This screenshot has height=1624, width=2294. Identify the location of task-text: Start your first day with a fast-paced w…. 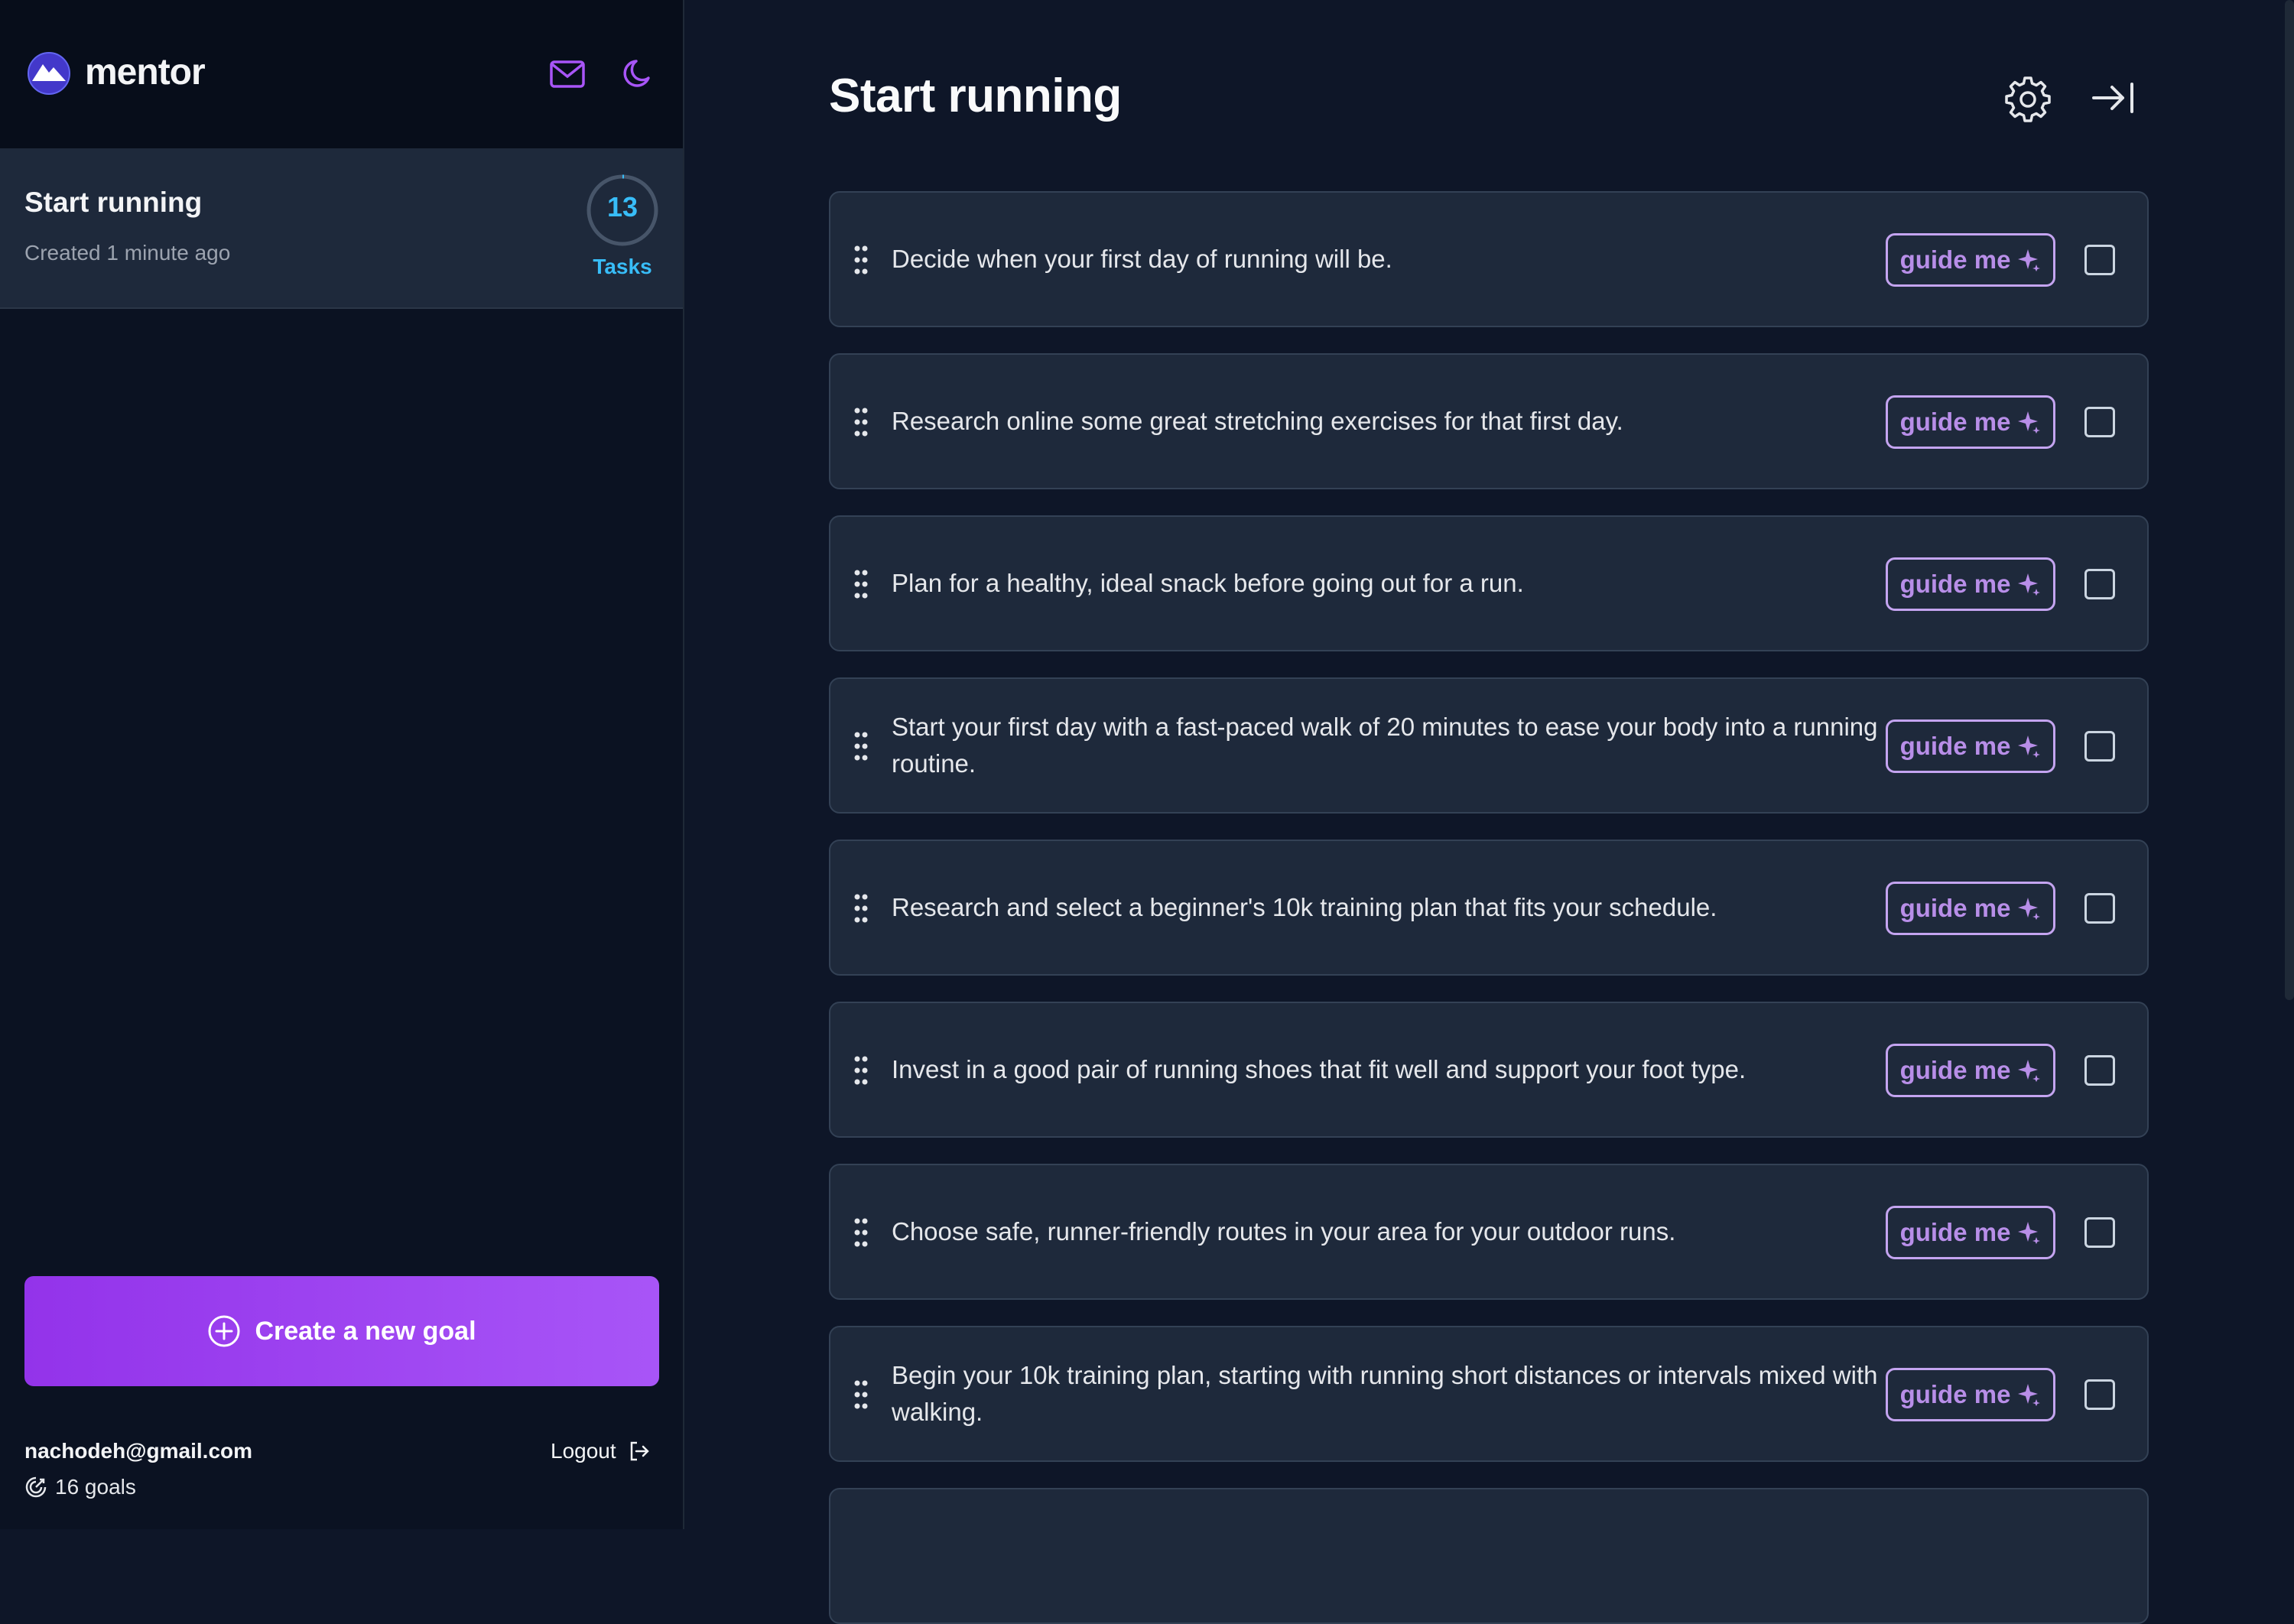
(1385, 745).